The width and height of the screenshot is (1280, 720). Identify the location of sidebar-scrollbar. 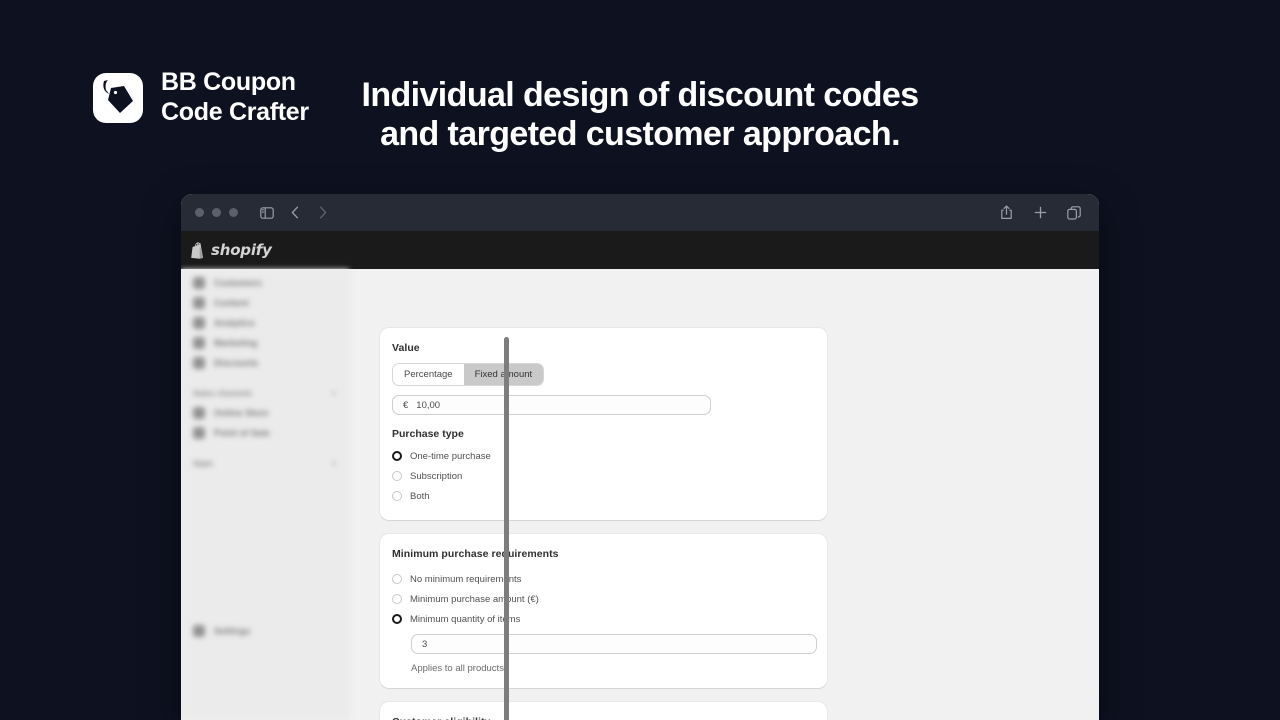
(425, 494).